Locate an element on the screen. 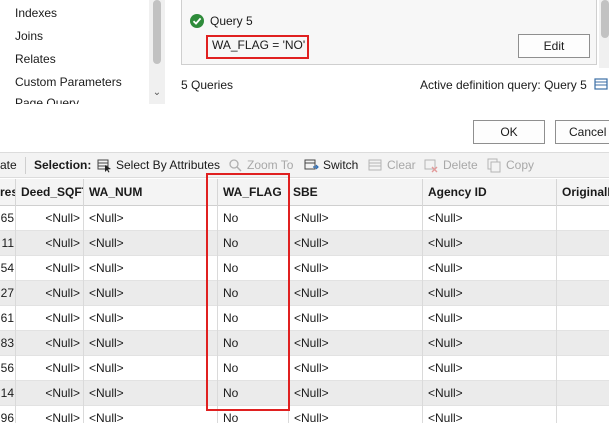  column-header-wa-flag: WA_FLAG ▲ is located at coordinates (253, 192).